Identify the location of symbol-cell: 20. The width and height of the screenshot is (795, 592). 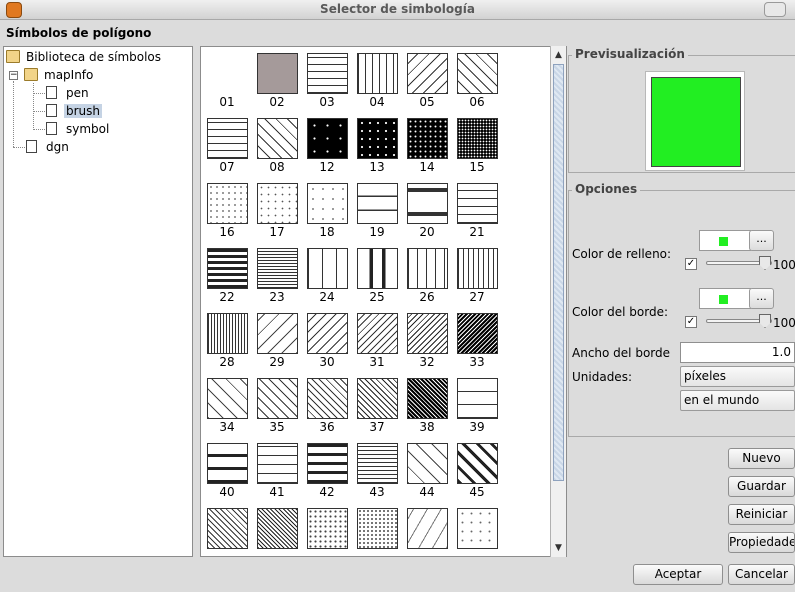
(428, 212).